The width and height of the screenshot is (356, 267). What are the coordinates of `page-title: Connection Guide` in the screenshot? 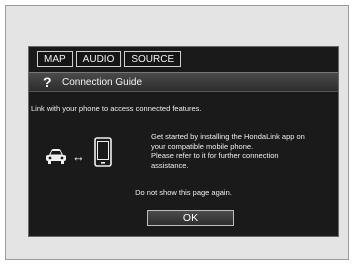 It's located at (102, 82).